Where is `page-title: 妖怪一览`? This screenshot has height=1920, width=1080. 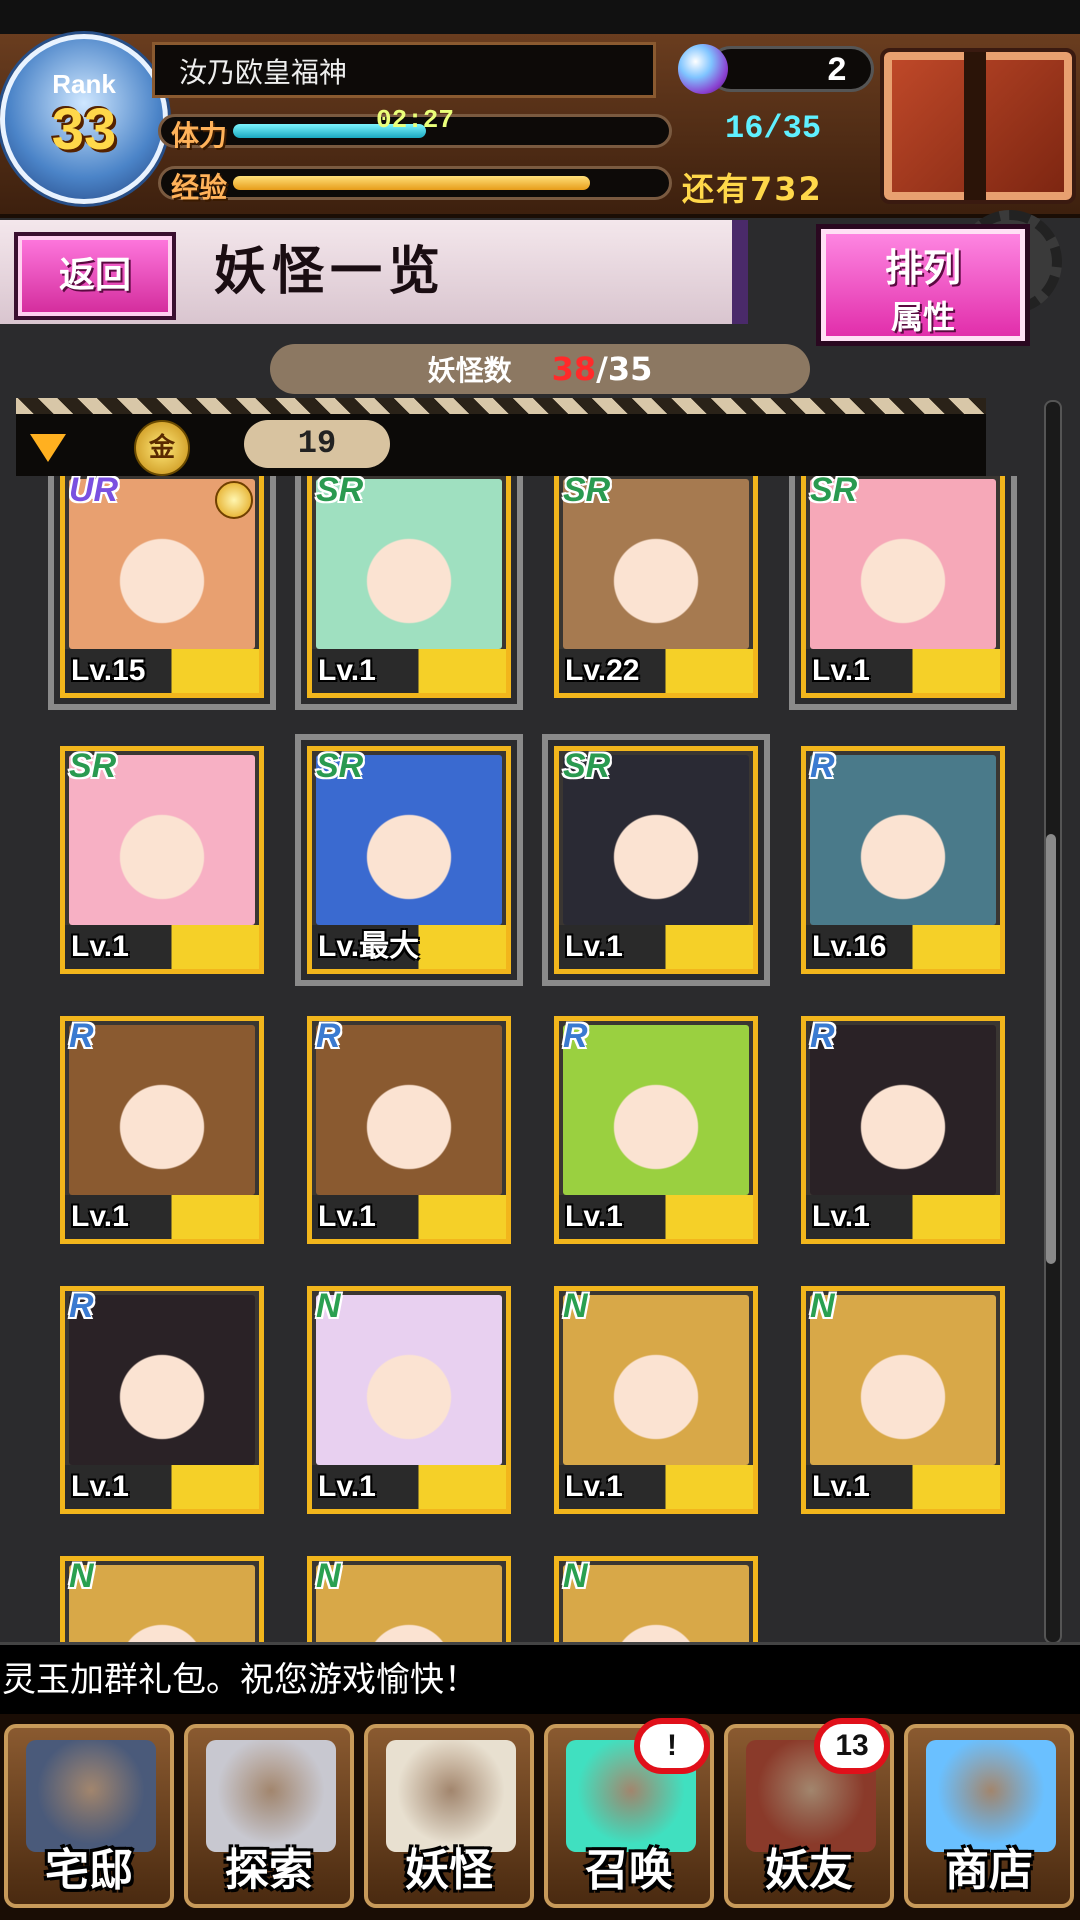
page-title: 妖怪一览 is located at coordinates (330, 272).